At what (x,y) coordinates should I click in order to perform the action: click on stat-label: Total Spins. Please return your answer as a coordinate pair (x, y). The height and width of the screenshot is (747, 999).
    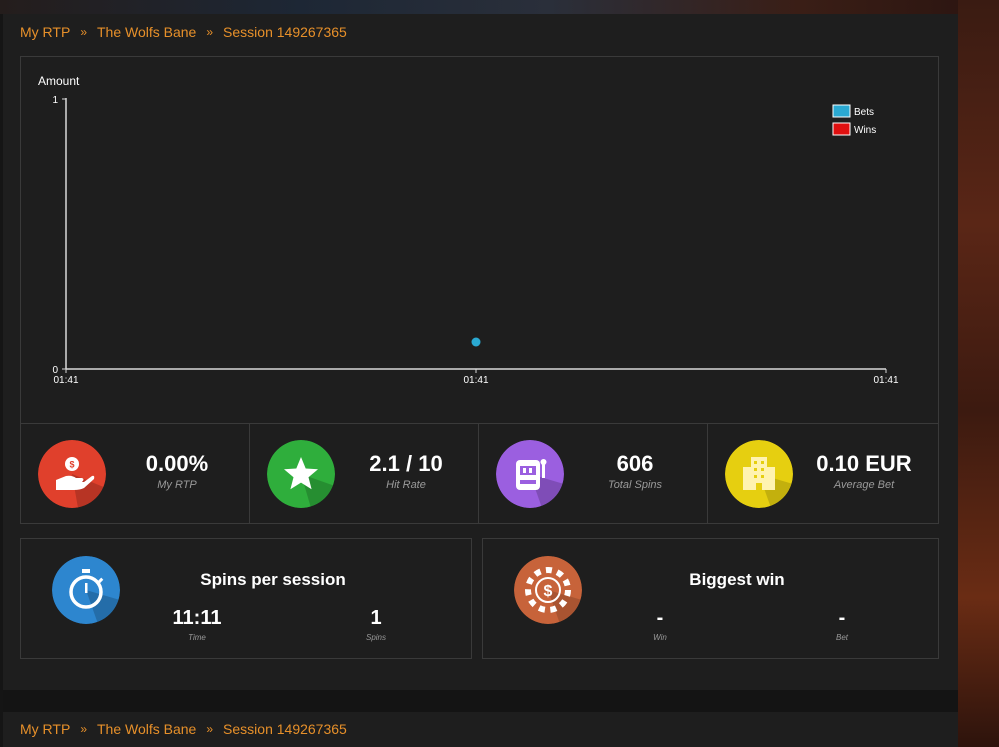
    Looking at the image, I should click on (635, 485).